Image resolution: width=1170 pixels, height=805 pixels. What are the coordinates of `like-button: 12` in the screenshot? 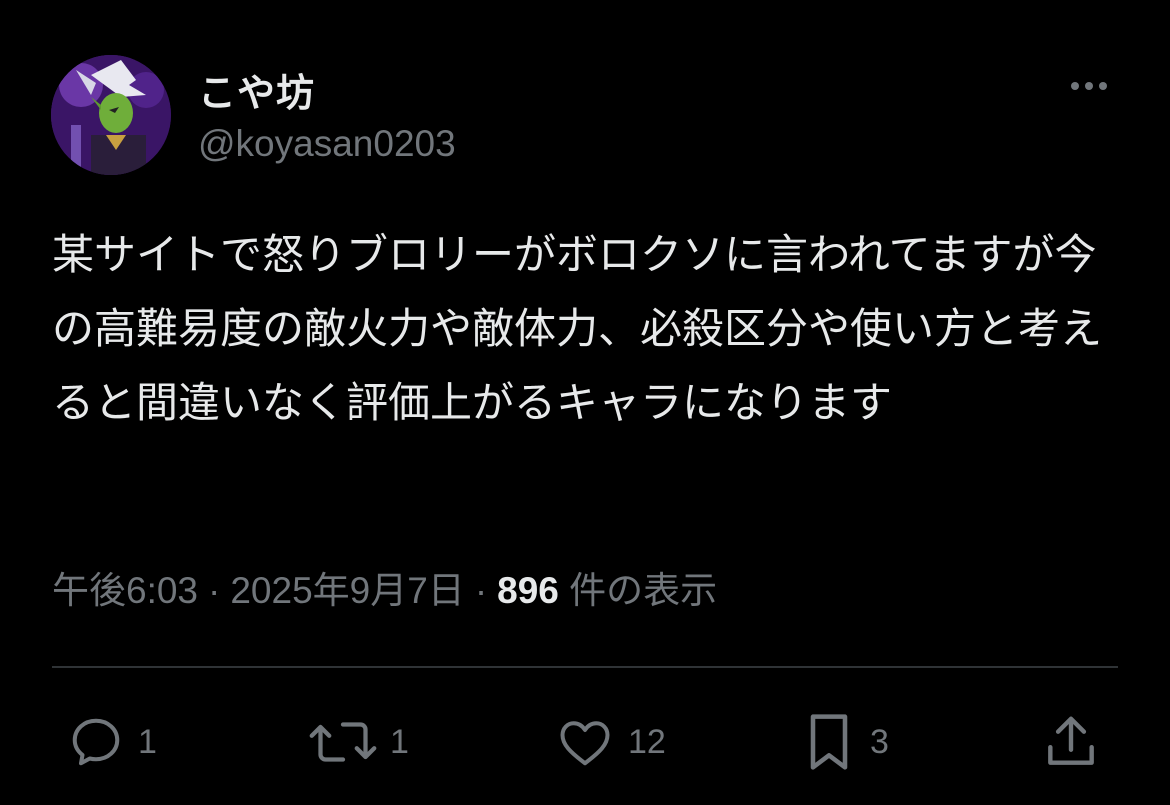 It's located at (610, 742).